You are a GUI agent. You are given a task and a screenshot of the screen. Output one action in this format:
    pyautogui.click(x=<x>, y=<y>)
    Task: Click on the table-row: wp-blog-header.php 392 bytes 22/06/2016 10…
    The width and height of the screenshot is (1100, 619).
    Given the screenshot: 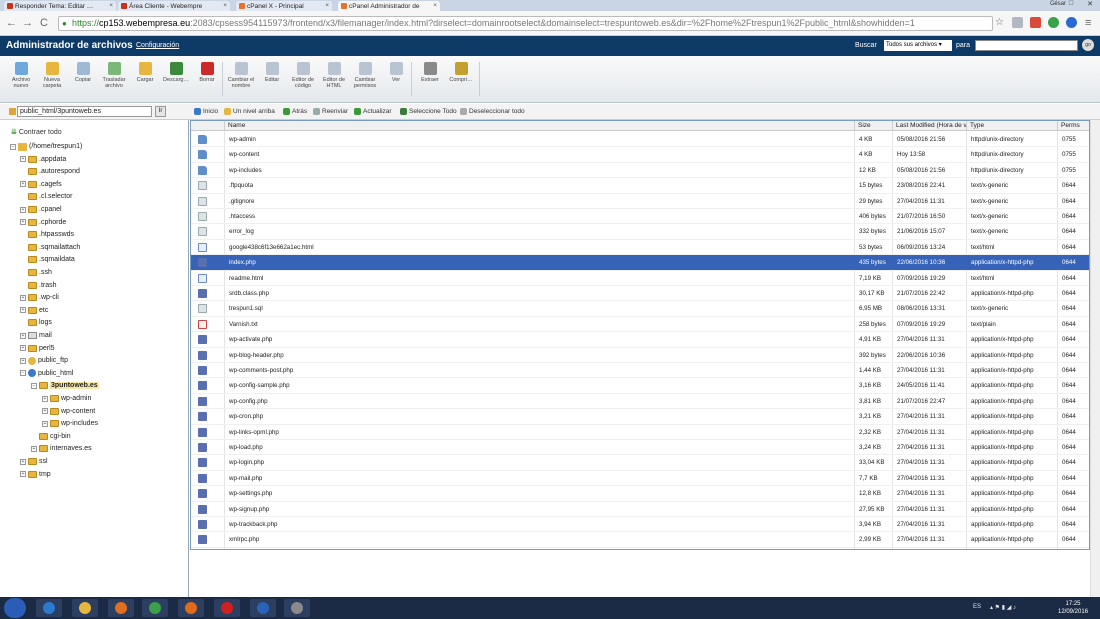 What is the action you would take?
    pyautogui.click(x=640, y=355)
    